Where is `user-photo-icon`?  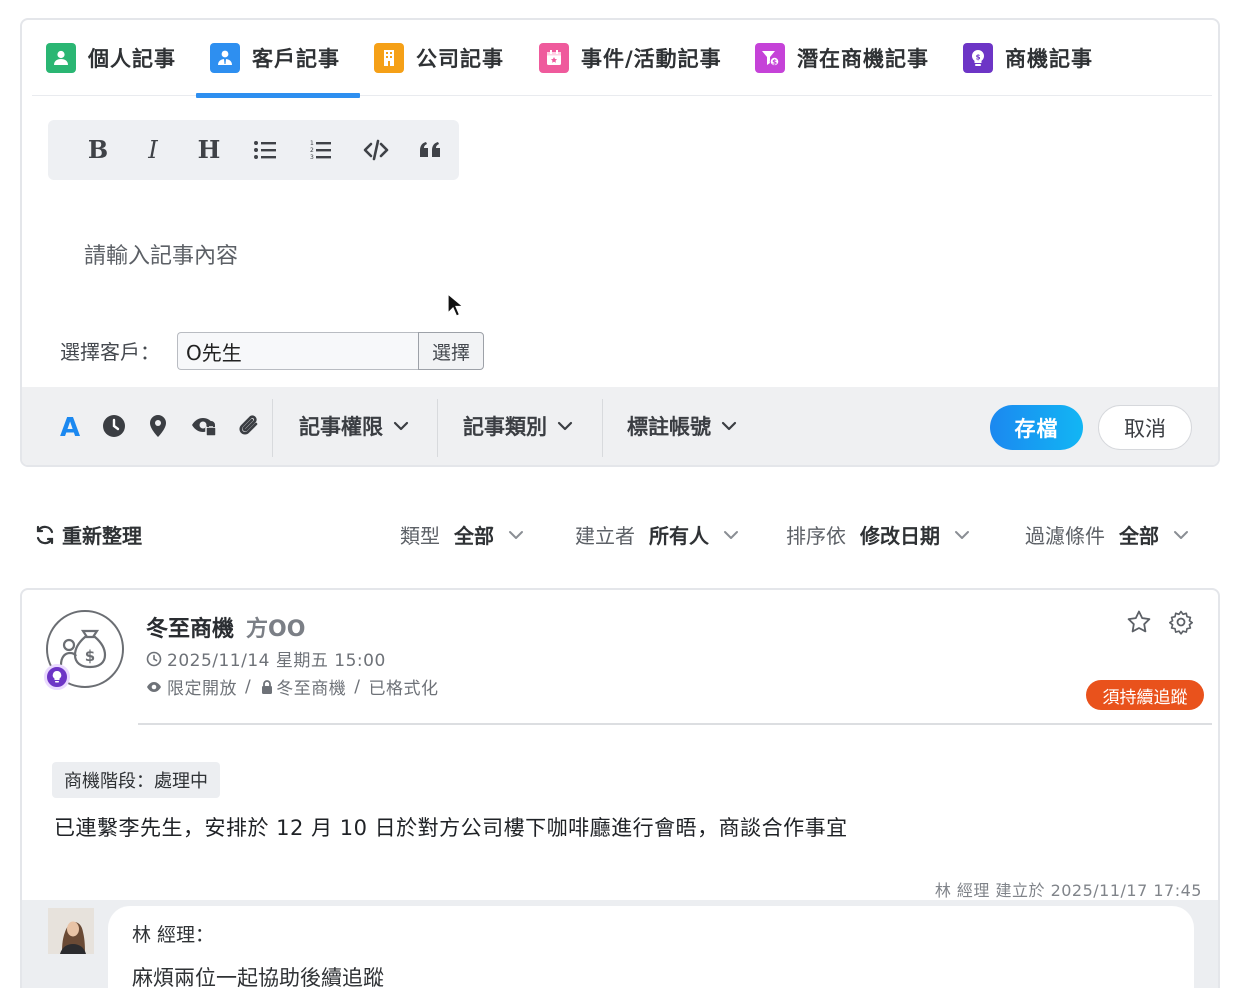
user-photo-icon is located at coordinates (71, 931).